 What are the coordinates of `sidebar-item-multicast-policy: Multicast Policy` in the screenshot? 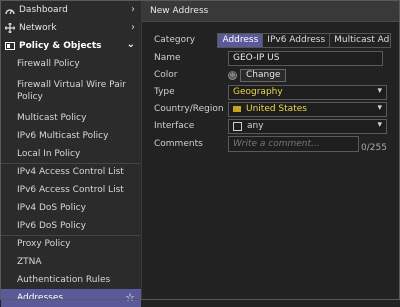 It's located at (71, 118).